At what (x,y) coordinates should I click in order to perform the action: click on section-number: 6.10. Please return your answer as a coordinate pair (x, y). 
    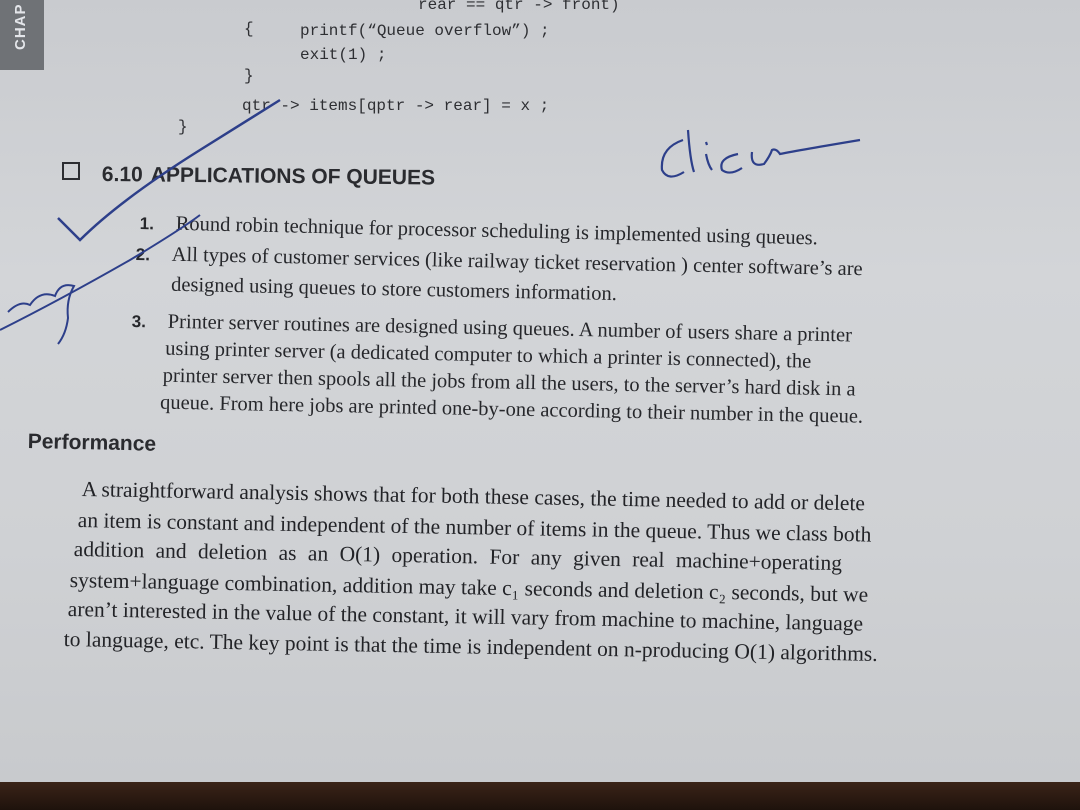
    Looking at the image, I should click on (122, 175).